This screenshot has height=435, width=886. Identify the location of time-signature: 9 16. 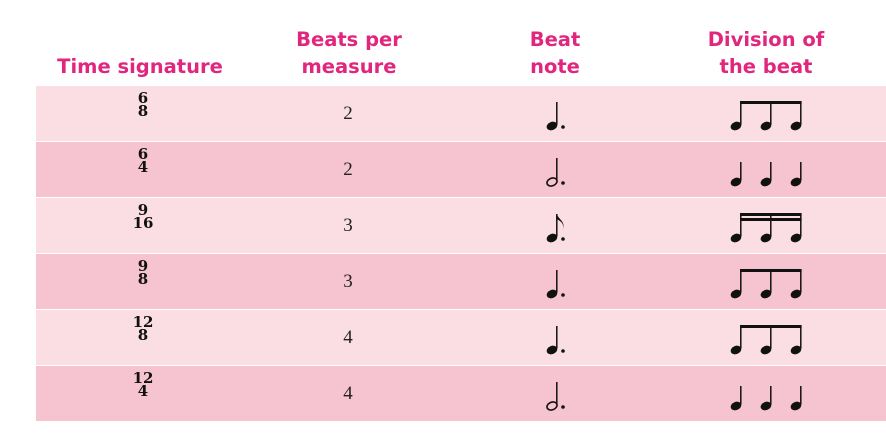
(143, 217).